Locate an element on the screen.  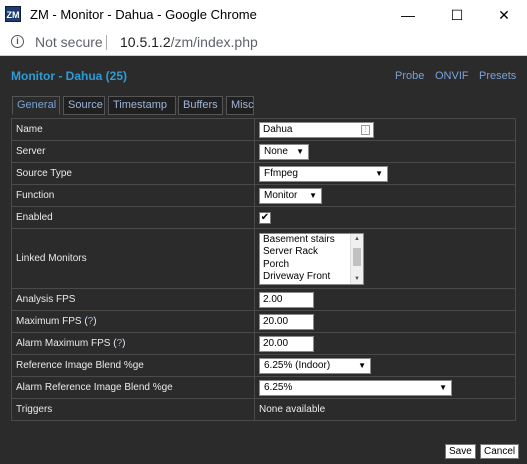
address-bar: i Not secure 10.5.1.2/zm/index.php is located at coordinates (263, 43).